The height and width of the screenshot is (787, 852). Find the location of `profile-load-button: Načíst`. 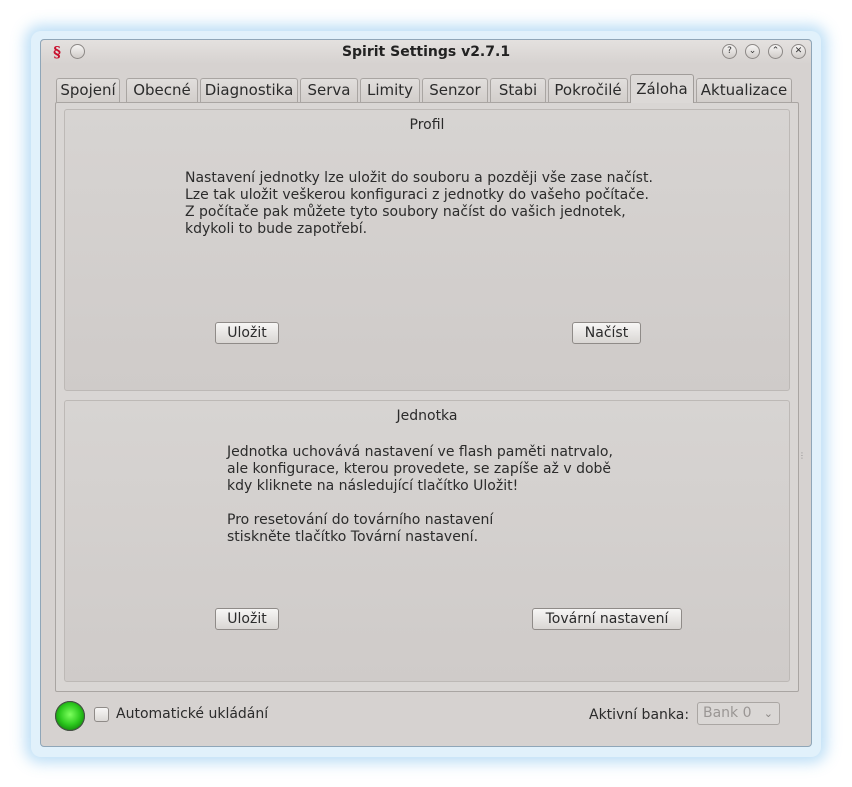

profile-load-button: Načíst is located at coordinates (606, 333).